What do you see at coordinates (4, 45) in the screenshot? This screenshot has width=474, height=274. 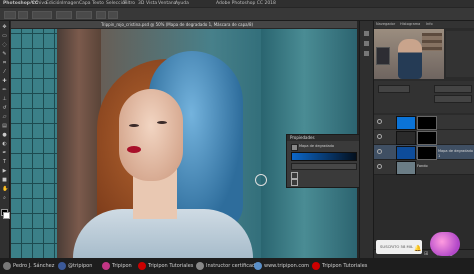 I see `lasso-tool-icon: ◌` at bounding box center [4, 45].